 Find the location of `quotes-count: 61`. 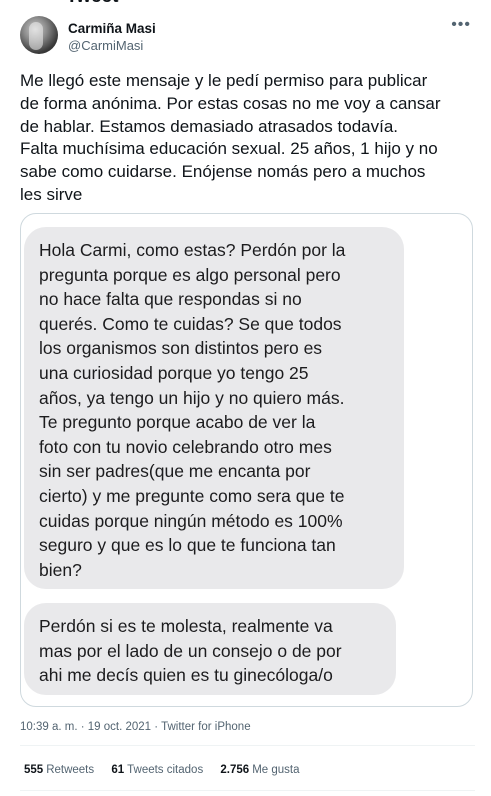

quotes-count: 61 is located at coordinates (118, 770).